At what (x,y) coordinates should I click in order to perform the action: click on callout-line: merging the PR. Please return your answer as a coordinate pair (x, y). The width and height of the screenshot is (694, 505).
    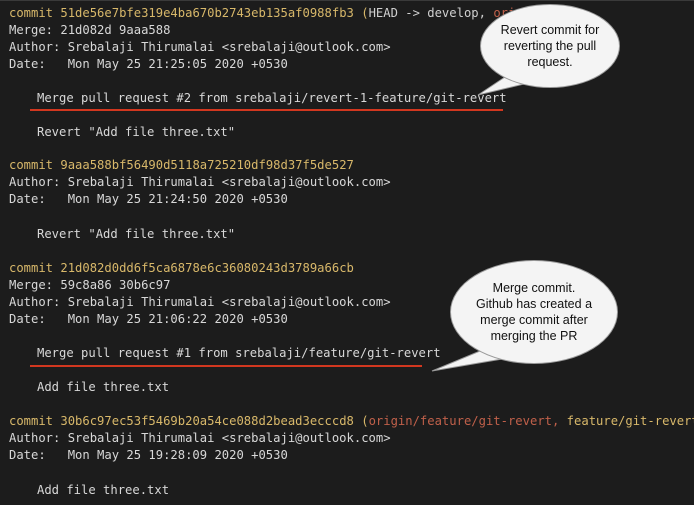
    Looking at the image, I should click on (534, 336).